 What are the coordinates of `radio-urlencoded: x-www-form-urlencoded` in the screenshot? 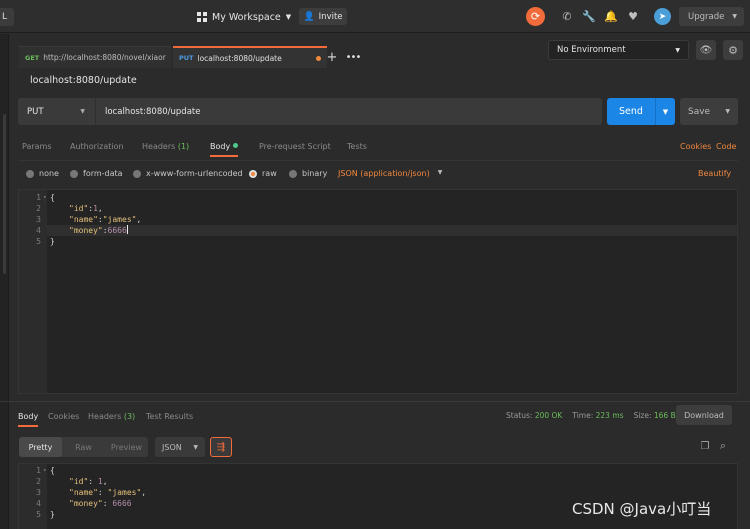 It's located at (188, 173).